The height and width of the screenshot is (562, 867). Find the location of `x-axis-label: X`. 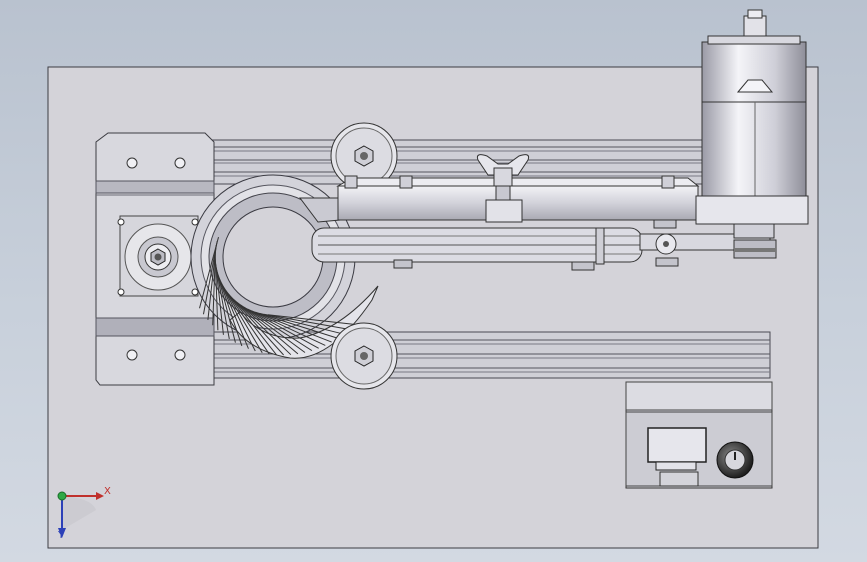

x-axis-label: X is located at coordinates (107, 491).